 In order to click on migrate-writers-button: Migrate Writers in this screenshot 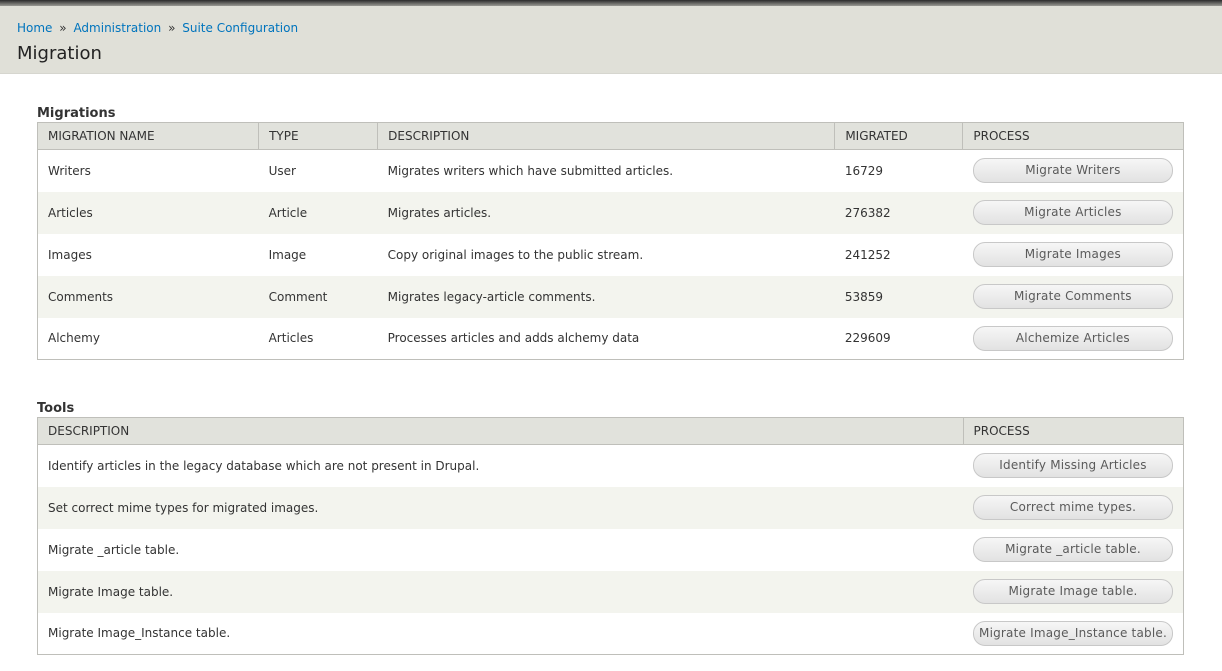, I will do `click(1072, 171)`.